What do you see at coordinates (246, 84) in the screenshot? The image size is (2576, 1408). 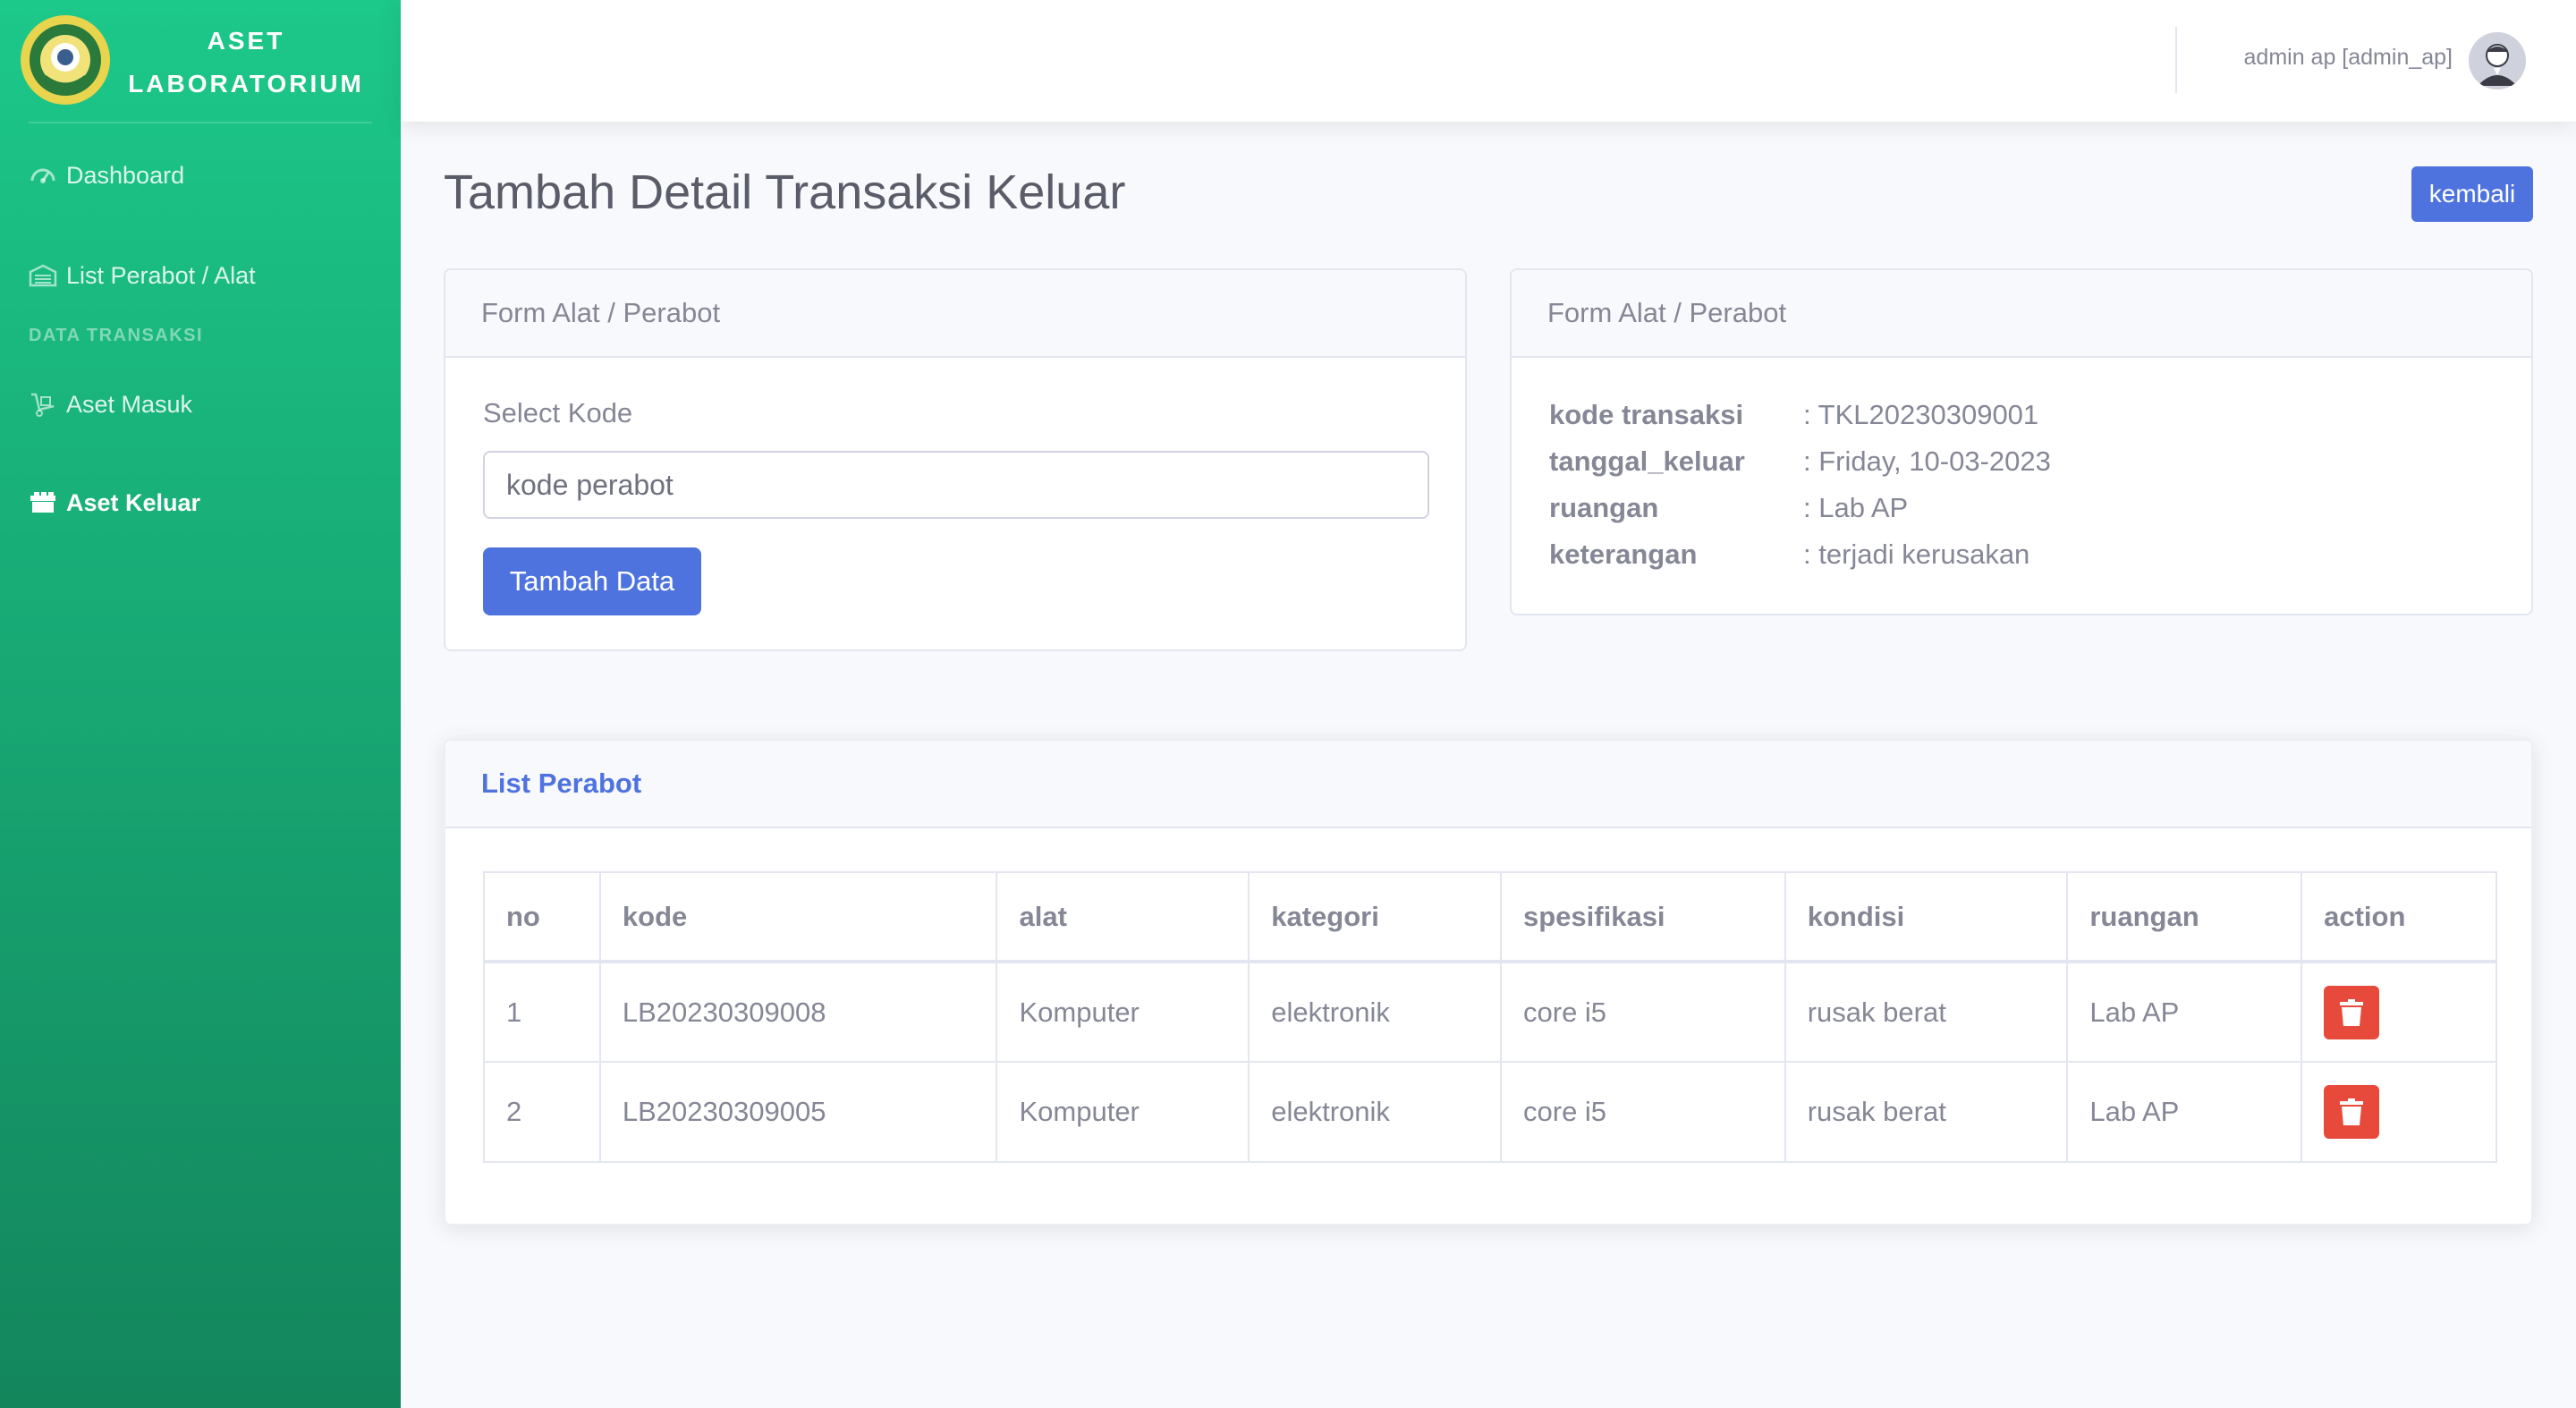 I see `brand-line-2: LABORATORIUM` at bounding box center [246, 84].